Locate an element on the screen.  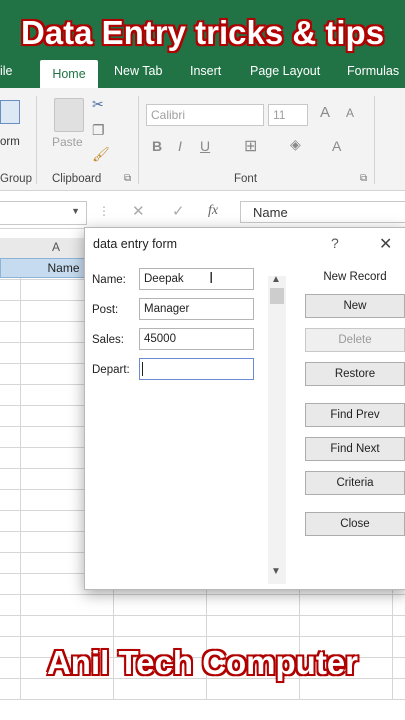
sales-field: 45000 is located at coordinates (196, 339).